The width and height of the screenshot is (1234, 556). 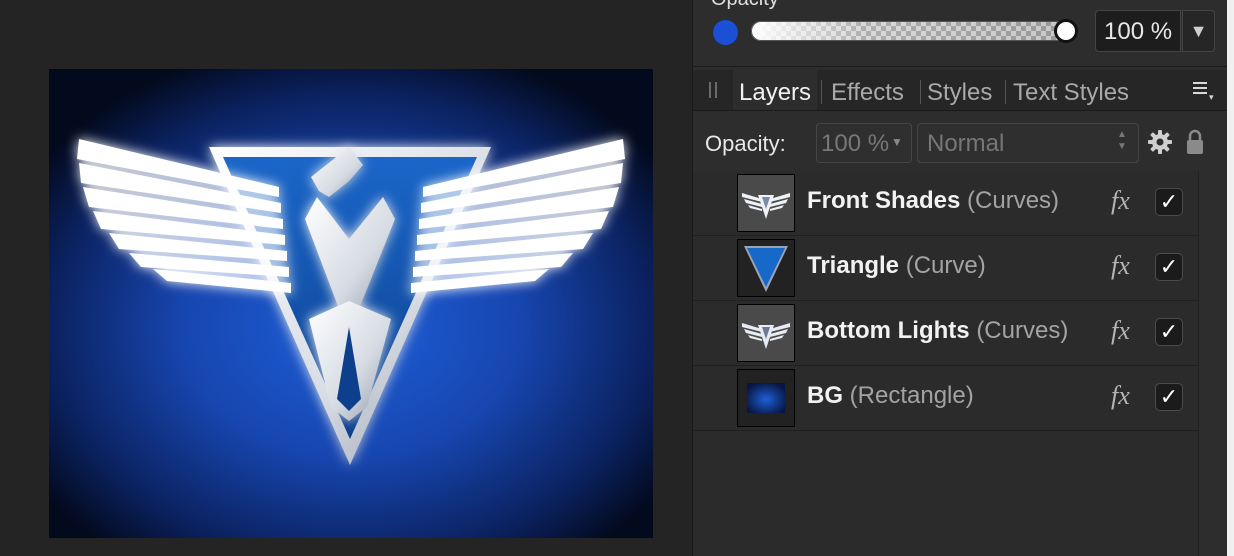 What do you see at coordinates (1122, 141) in the screenshot?
I see `stepper-arrows-icon: ▲ ▼` at bounding box center [1122, 141].